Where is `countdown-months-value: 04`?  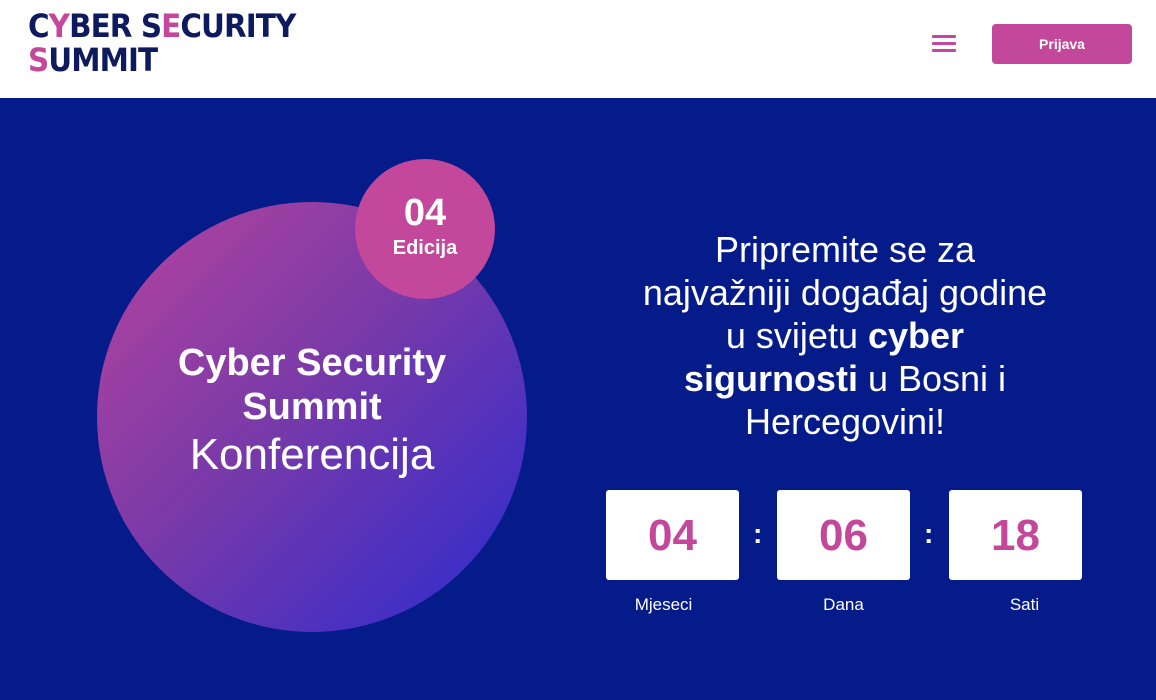 countdown-months-value: 04 is located at coordinates (672, 535).